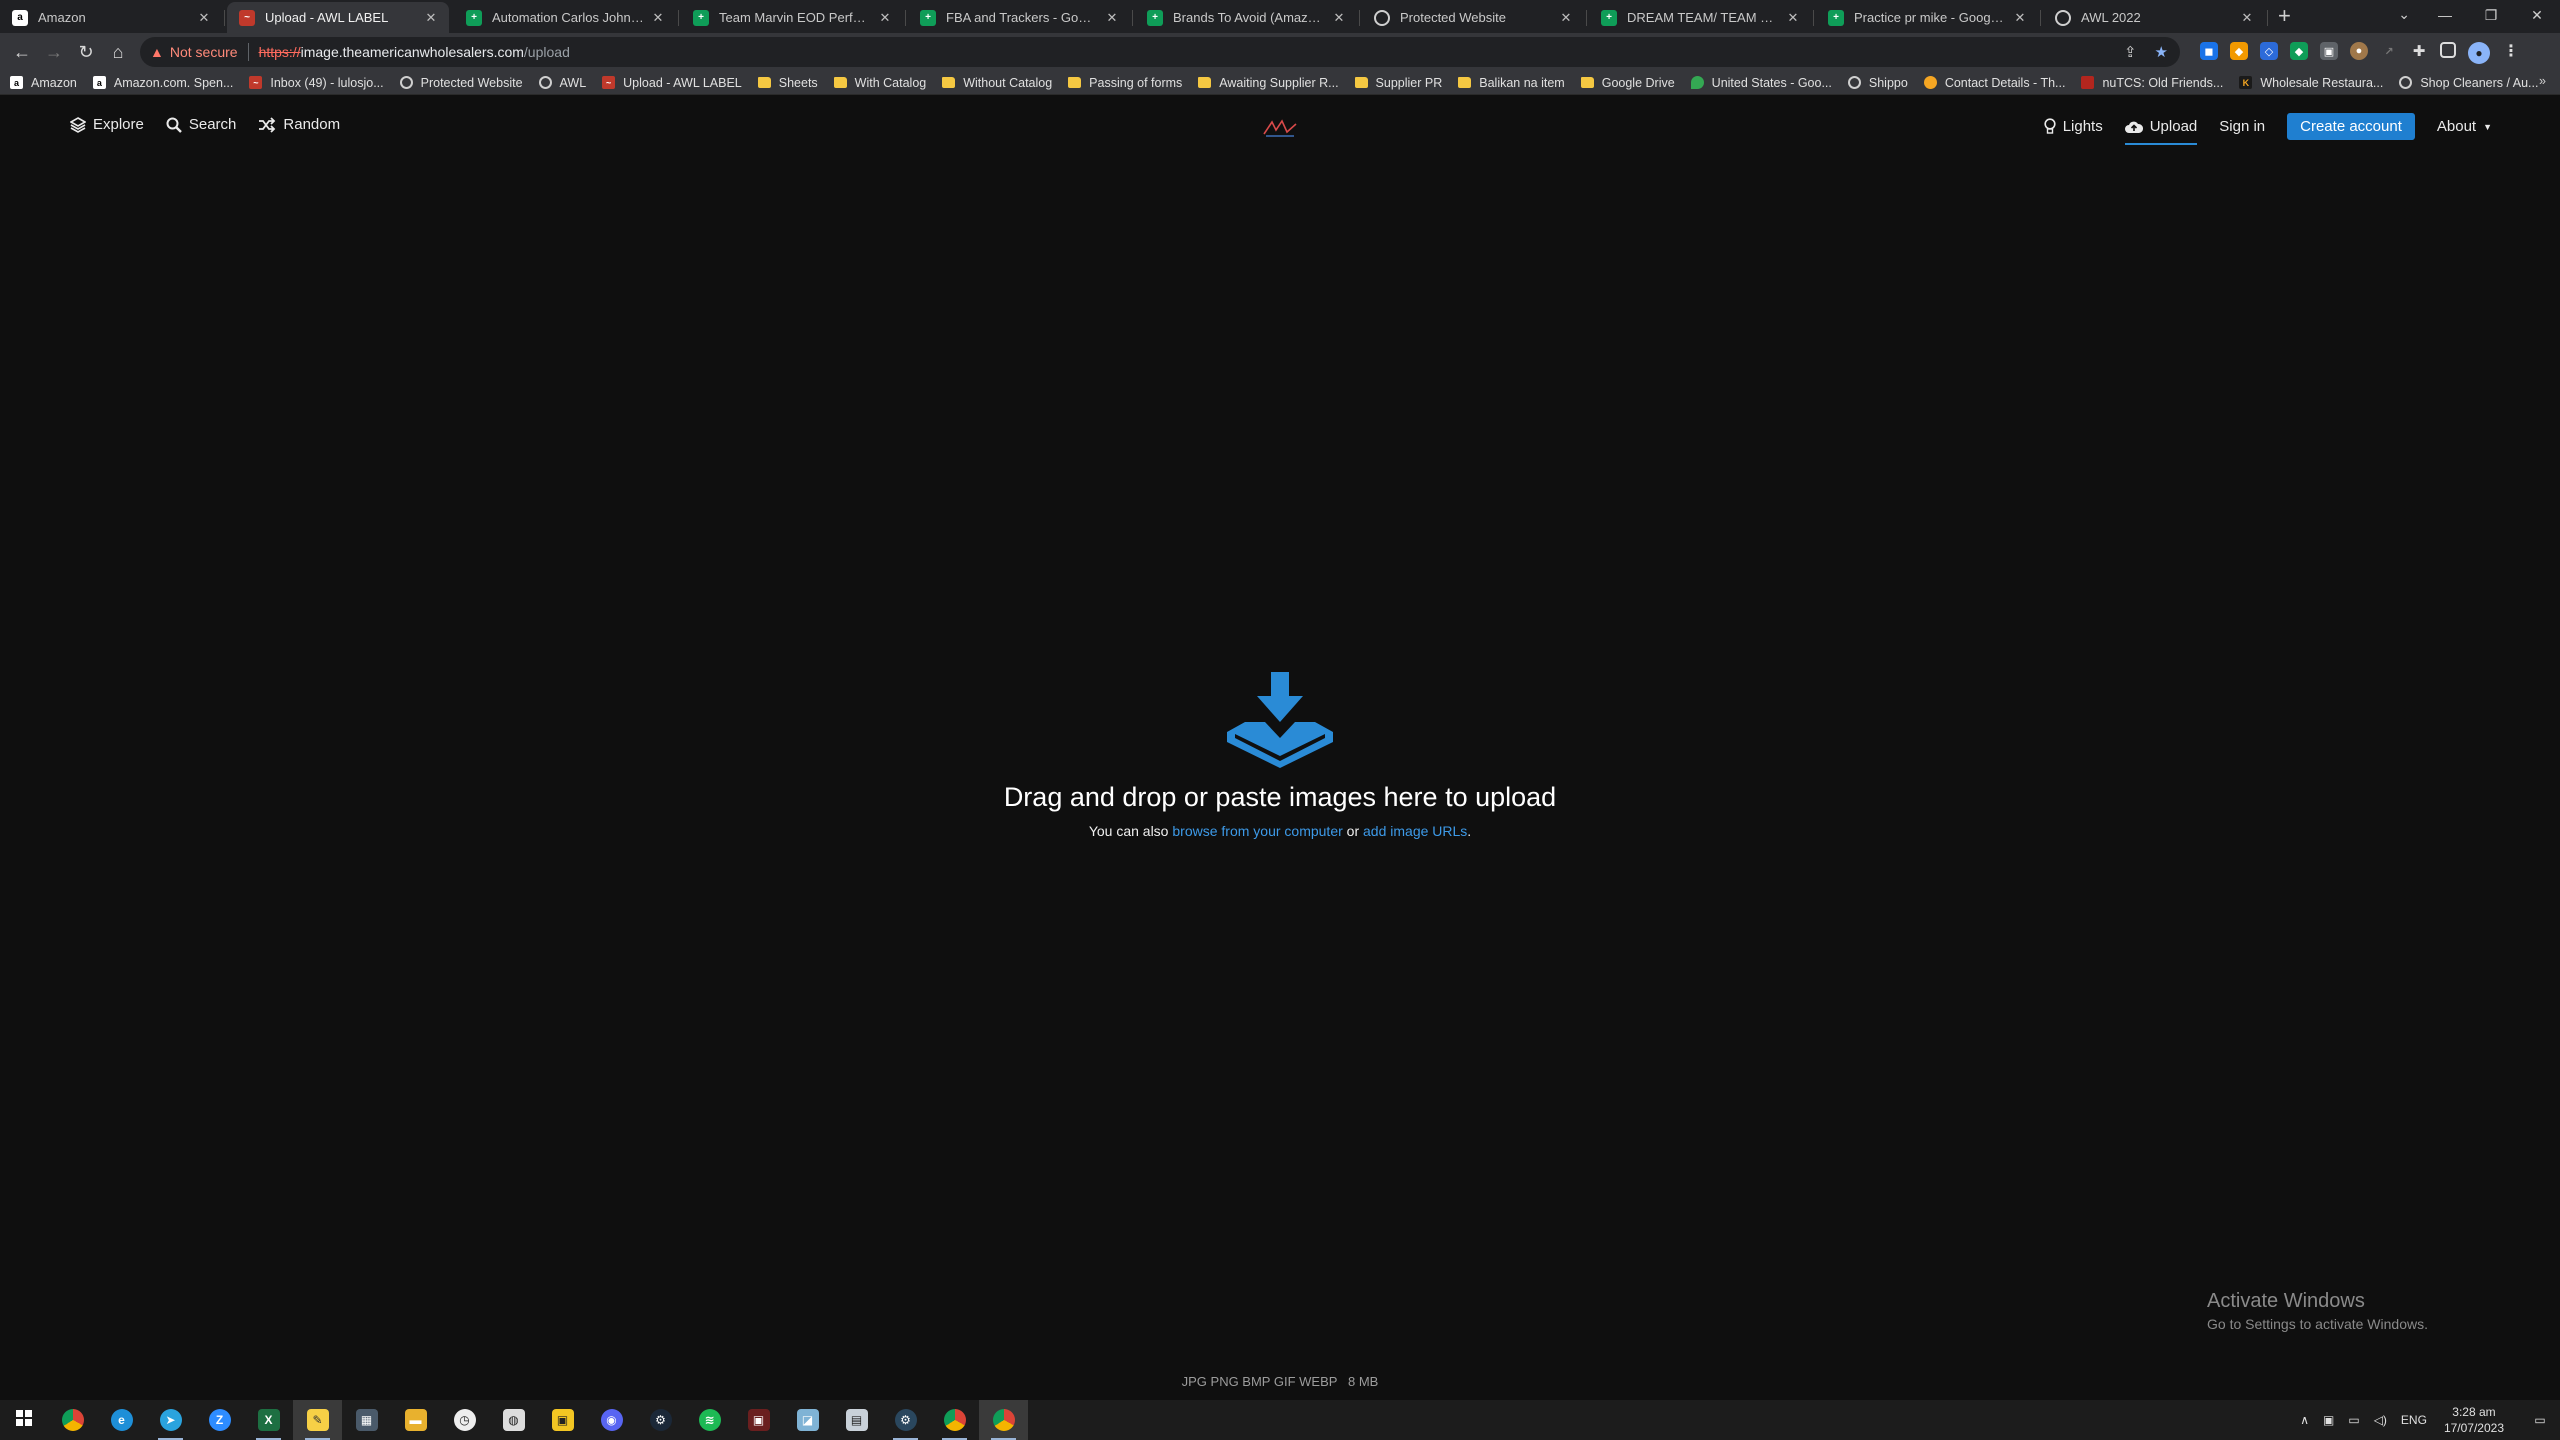 The width and height of the screenshot is (2560, 1440). Describe the element at coordinates (299, 124) in the screenshot. I see `nav-random: Random` at that location.